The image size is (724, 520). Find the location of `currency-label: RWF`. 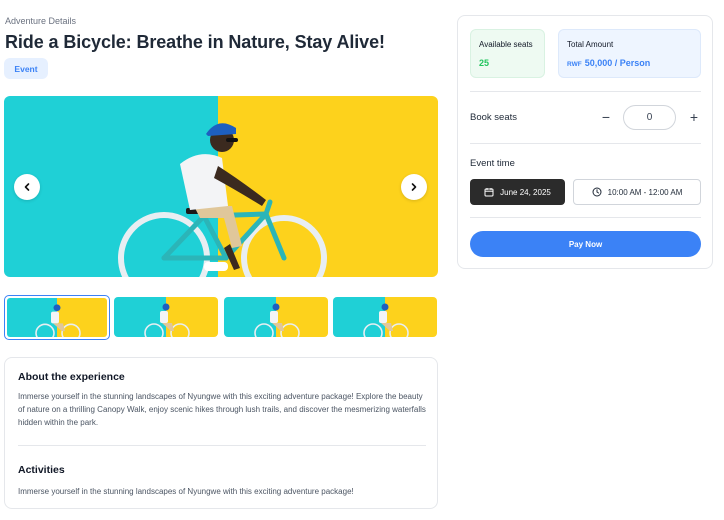

currency-label: RWF is located at coordinates (574, 64).